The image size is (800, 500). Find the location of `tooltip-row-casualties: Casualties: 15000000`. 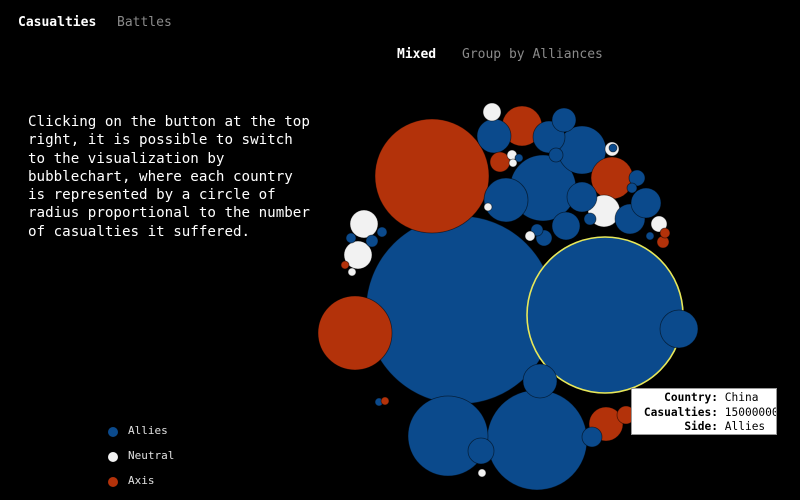

tooltip-row-casualties: Casualties: 15000000 is located at coordinates (704, 413).